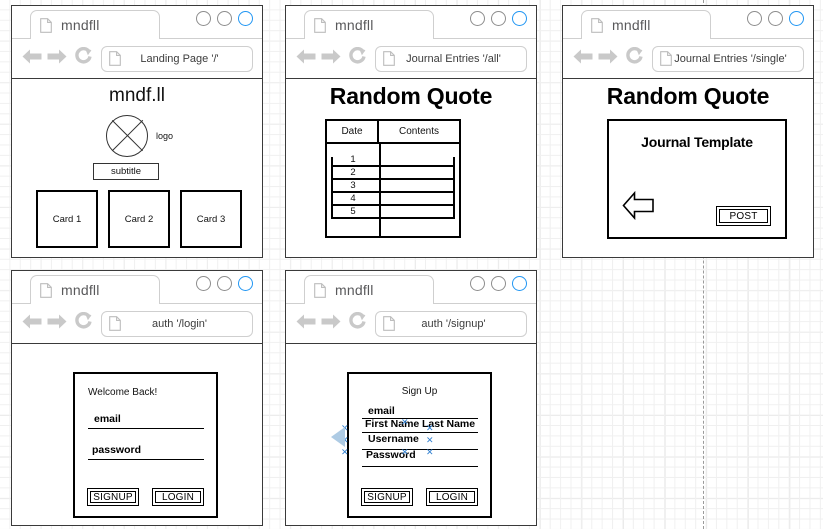 Image resolution: width=823 pixels, height=529 pixels. I want to click on post-button: POST, so click(743, 216).